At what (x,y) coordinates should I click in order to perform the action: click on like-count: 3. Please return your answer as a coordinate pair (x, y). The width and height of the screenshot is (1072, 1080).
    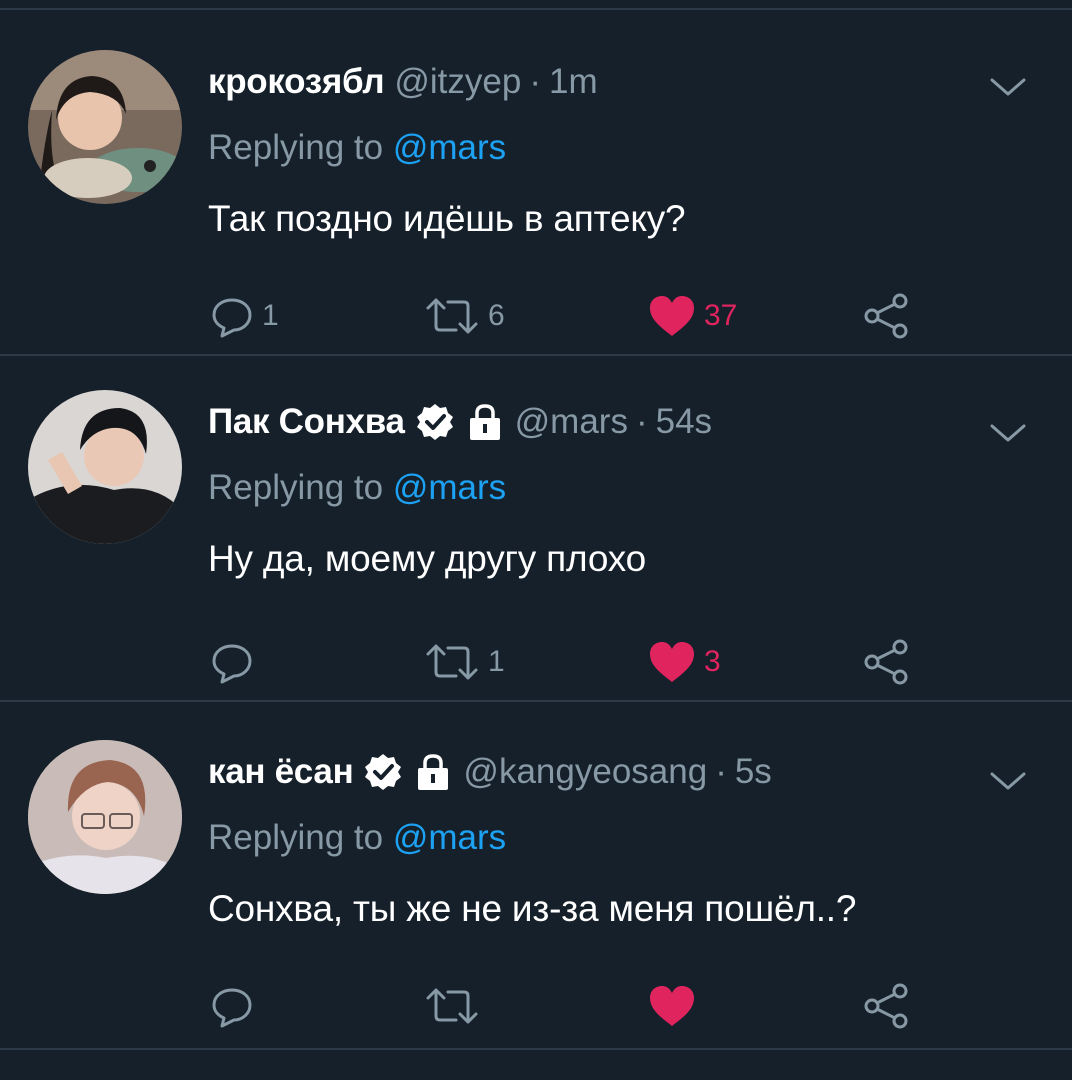
    Looking at the image, I should click on (712, 661).